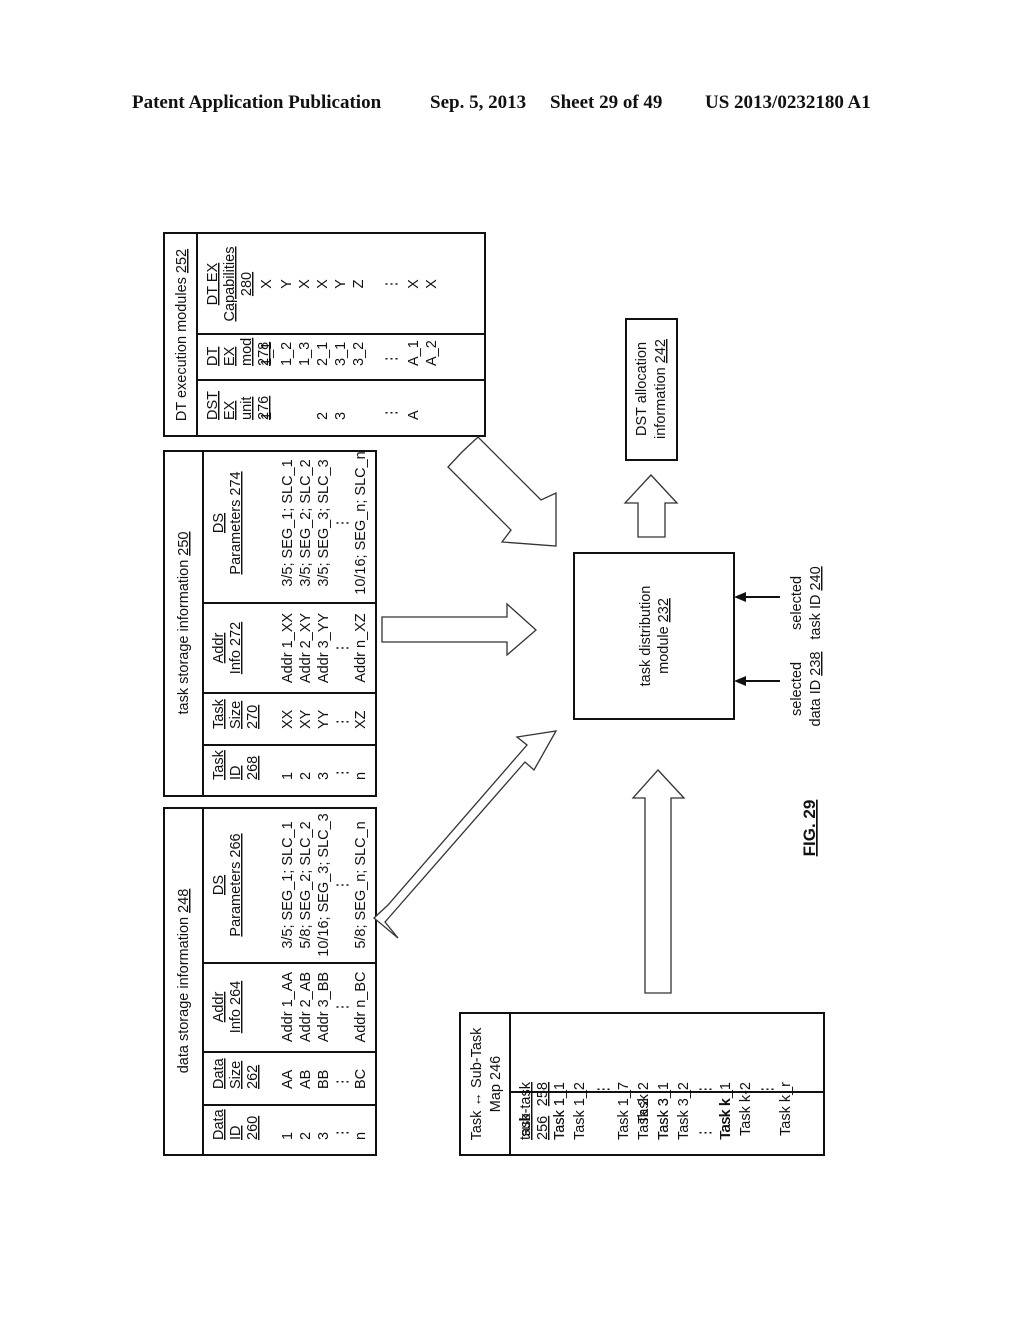 This screenshot has width=1024, height=1320. I want to click on block-arrow-from-task-map, so click(658, 881).